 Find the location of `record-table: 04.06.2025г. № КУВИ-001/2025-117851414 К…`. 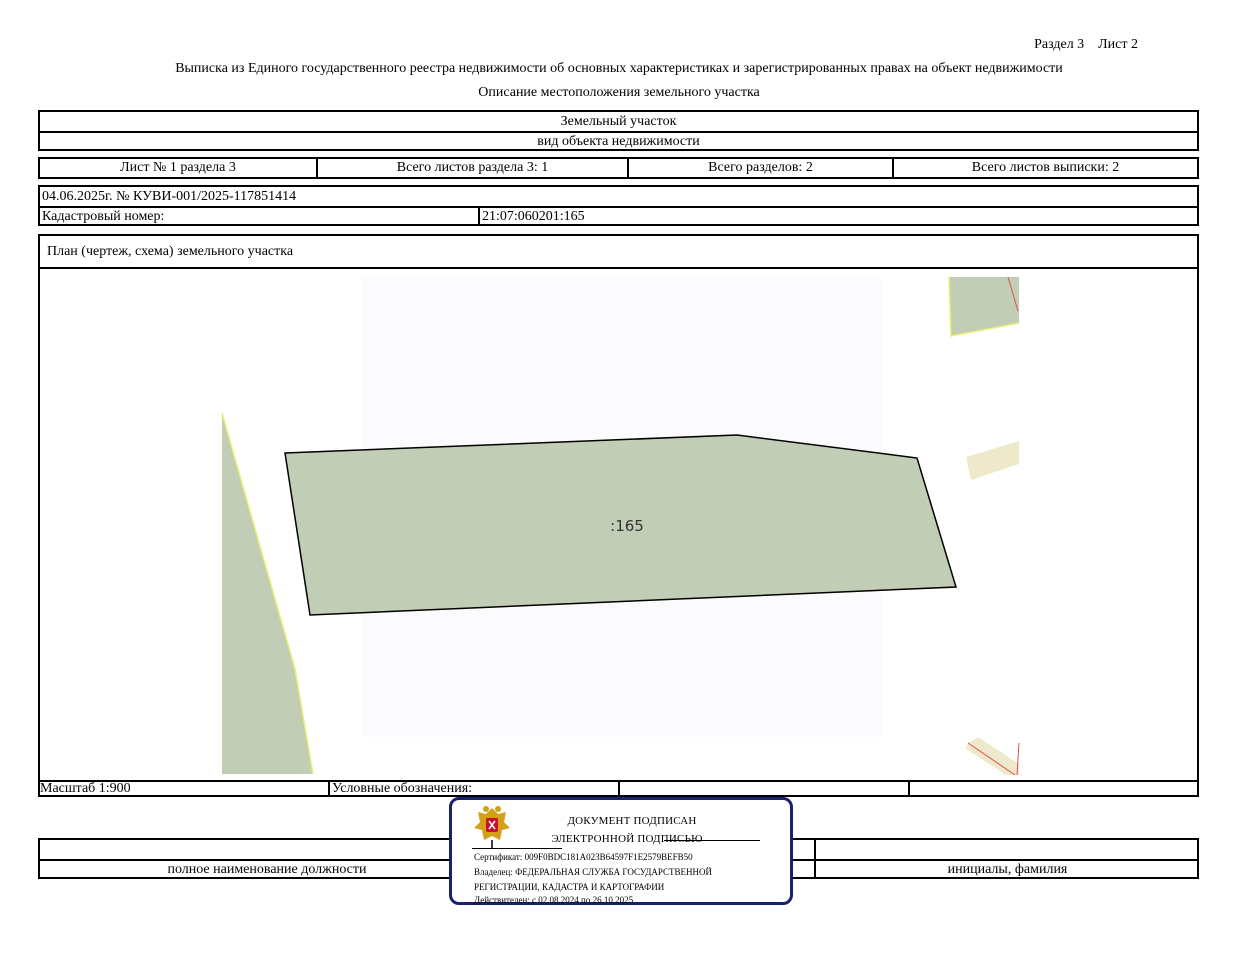

record-table: 04.06.2025г. № КУВИ-001/2025-117851414 К… is located at coordinates (618, 205).